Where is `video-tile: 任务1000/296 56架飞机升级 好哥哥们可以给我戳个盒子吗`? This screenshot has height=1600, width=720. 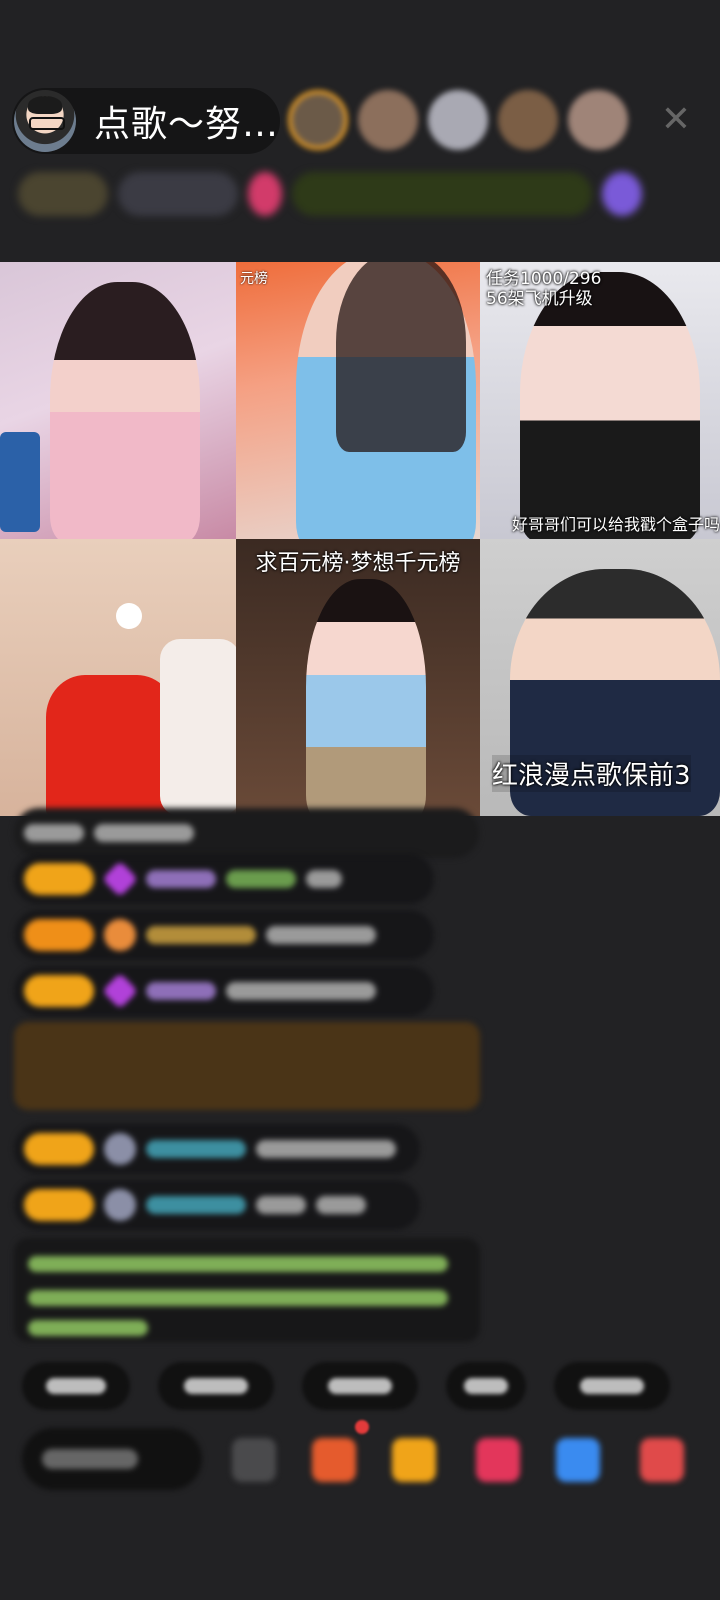
video-tile: 任务1000/296 56架飞机升级 好哥哥们可以给我戳个盒子吗 is located at coordinates (600, 400).